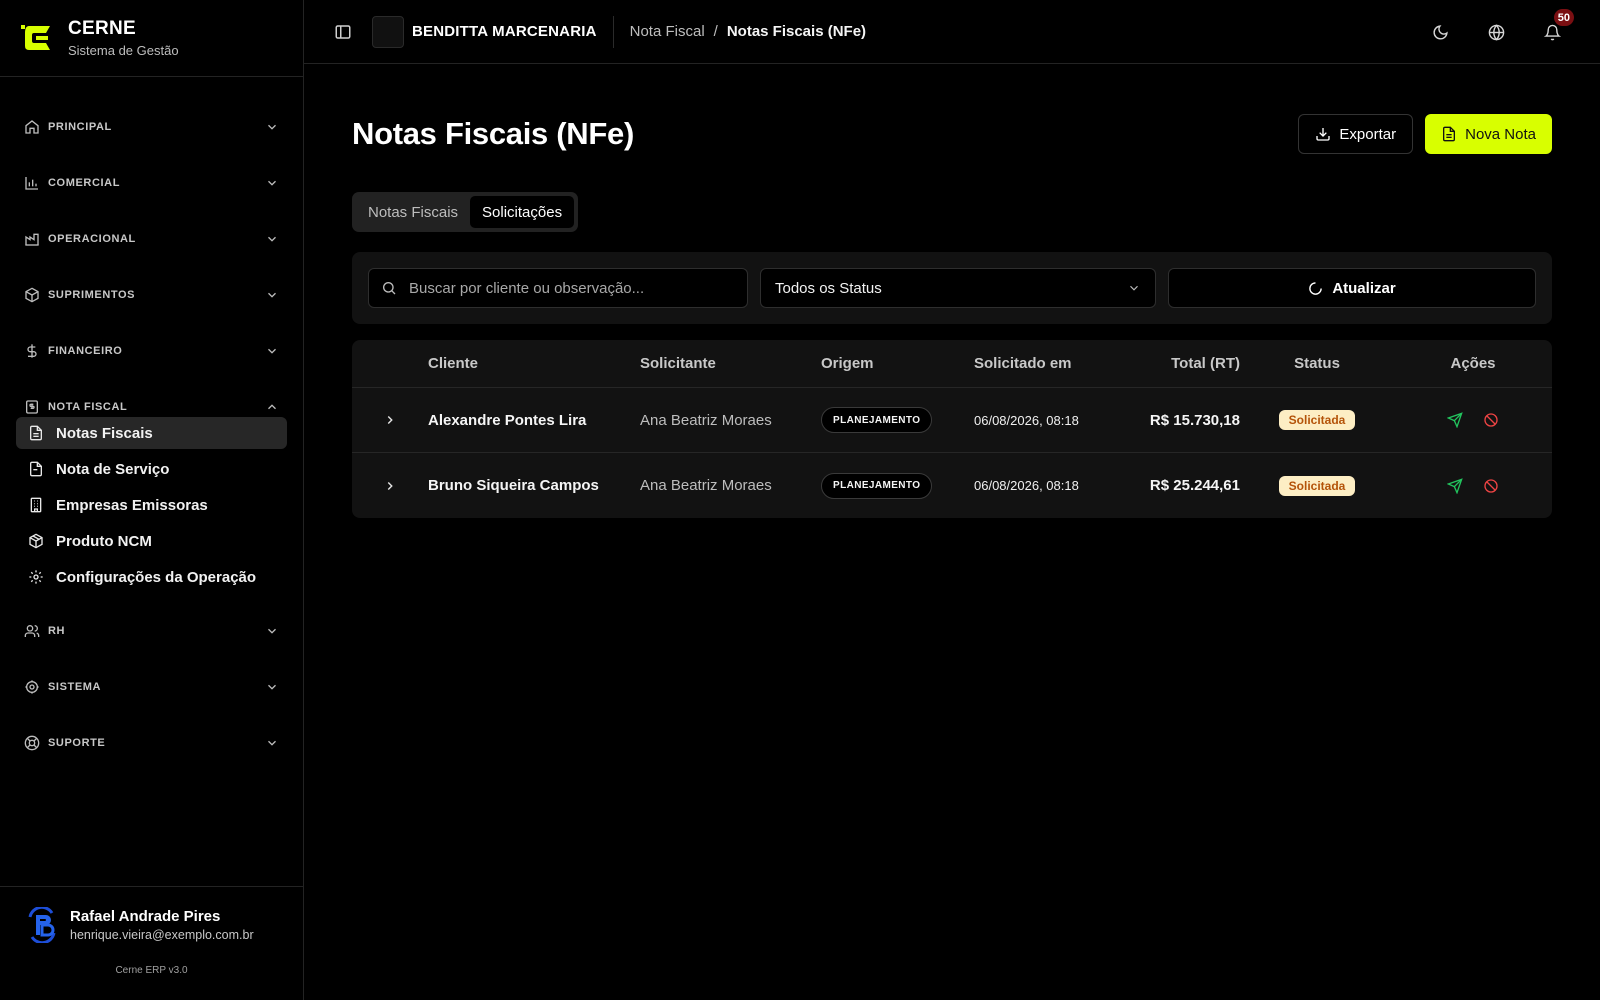 Image resolution: width=1600 pixels, height=1000 pixels. Describe the element at coordinates (534, 363) in the screenshot. I see `header-cliente: Cliente` at that location.